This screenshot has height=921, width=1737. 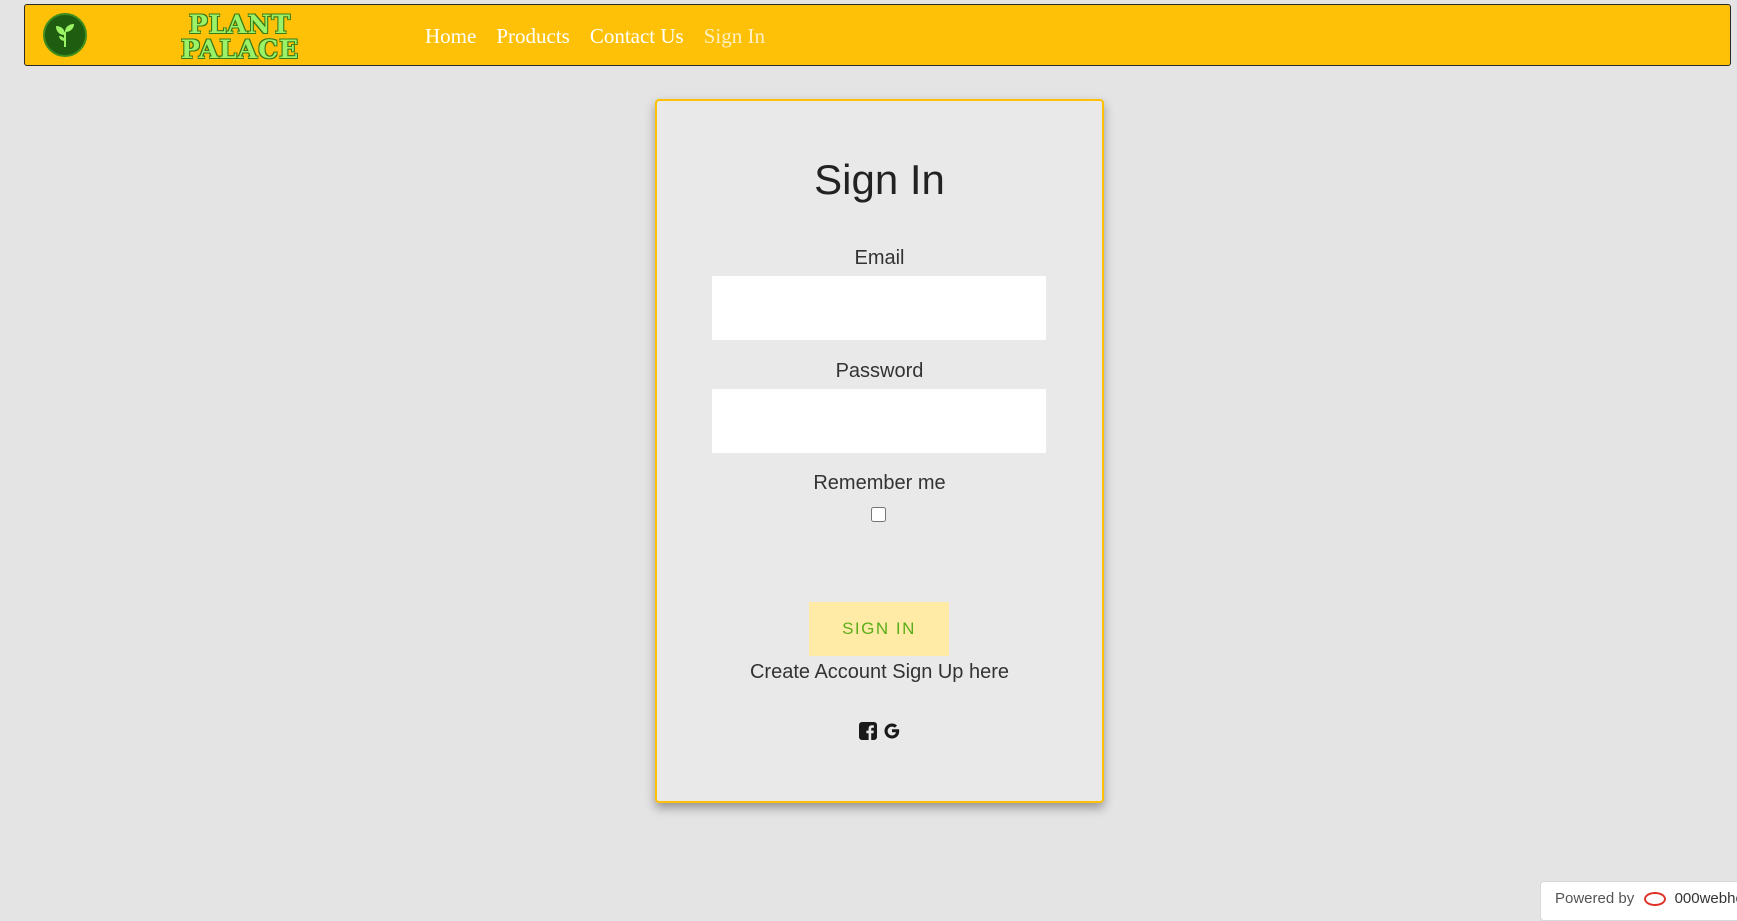 I want to click on create-account-text: Create Account, so click(x=818, y=672).